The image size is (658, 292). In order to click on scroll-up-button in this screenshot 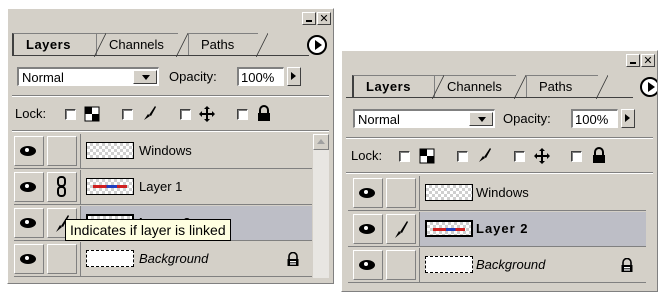, I will do `click(321, 142)`.